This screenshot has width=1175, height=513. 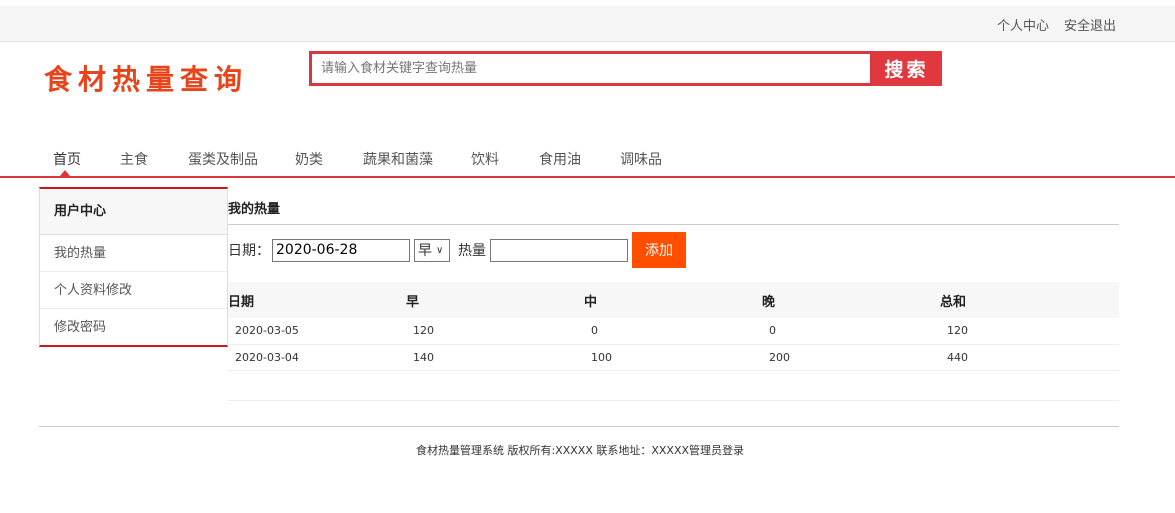 What do you see at coordinates (673, 300) in the screenshot?
I see `col-lunch: 中` at bounding box center [673, 300].